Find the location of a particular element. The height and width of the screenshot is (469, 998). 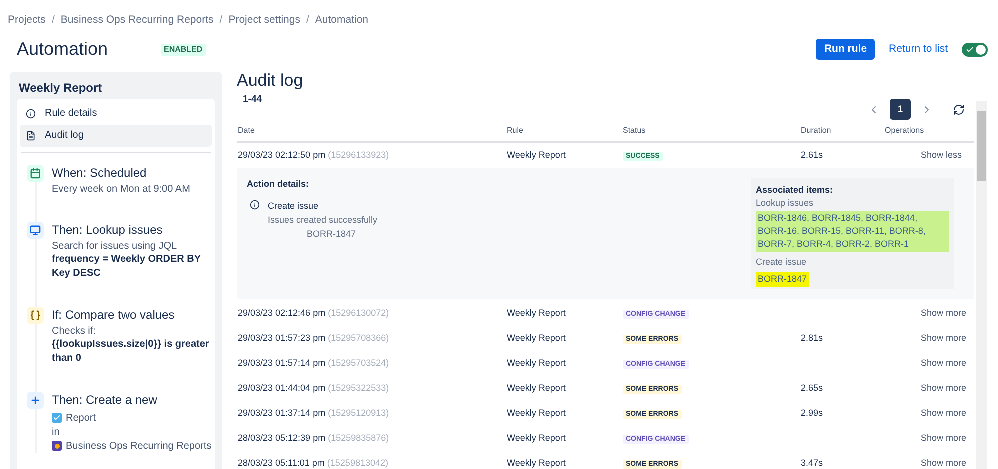

group-label: Lookup issues is located at coordinates (785, 203).